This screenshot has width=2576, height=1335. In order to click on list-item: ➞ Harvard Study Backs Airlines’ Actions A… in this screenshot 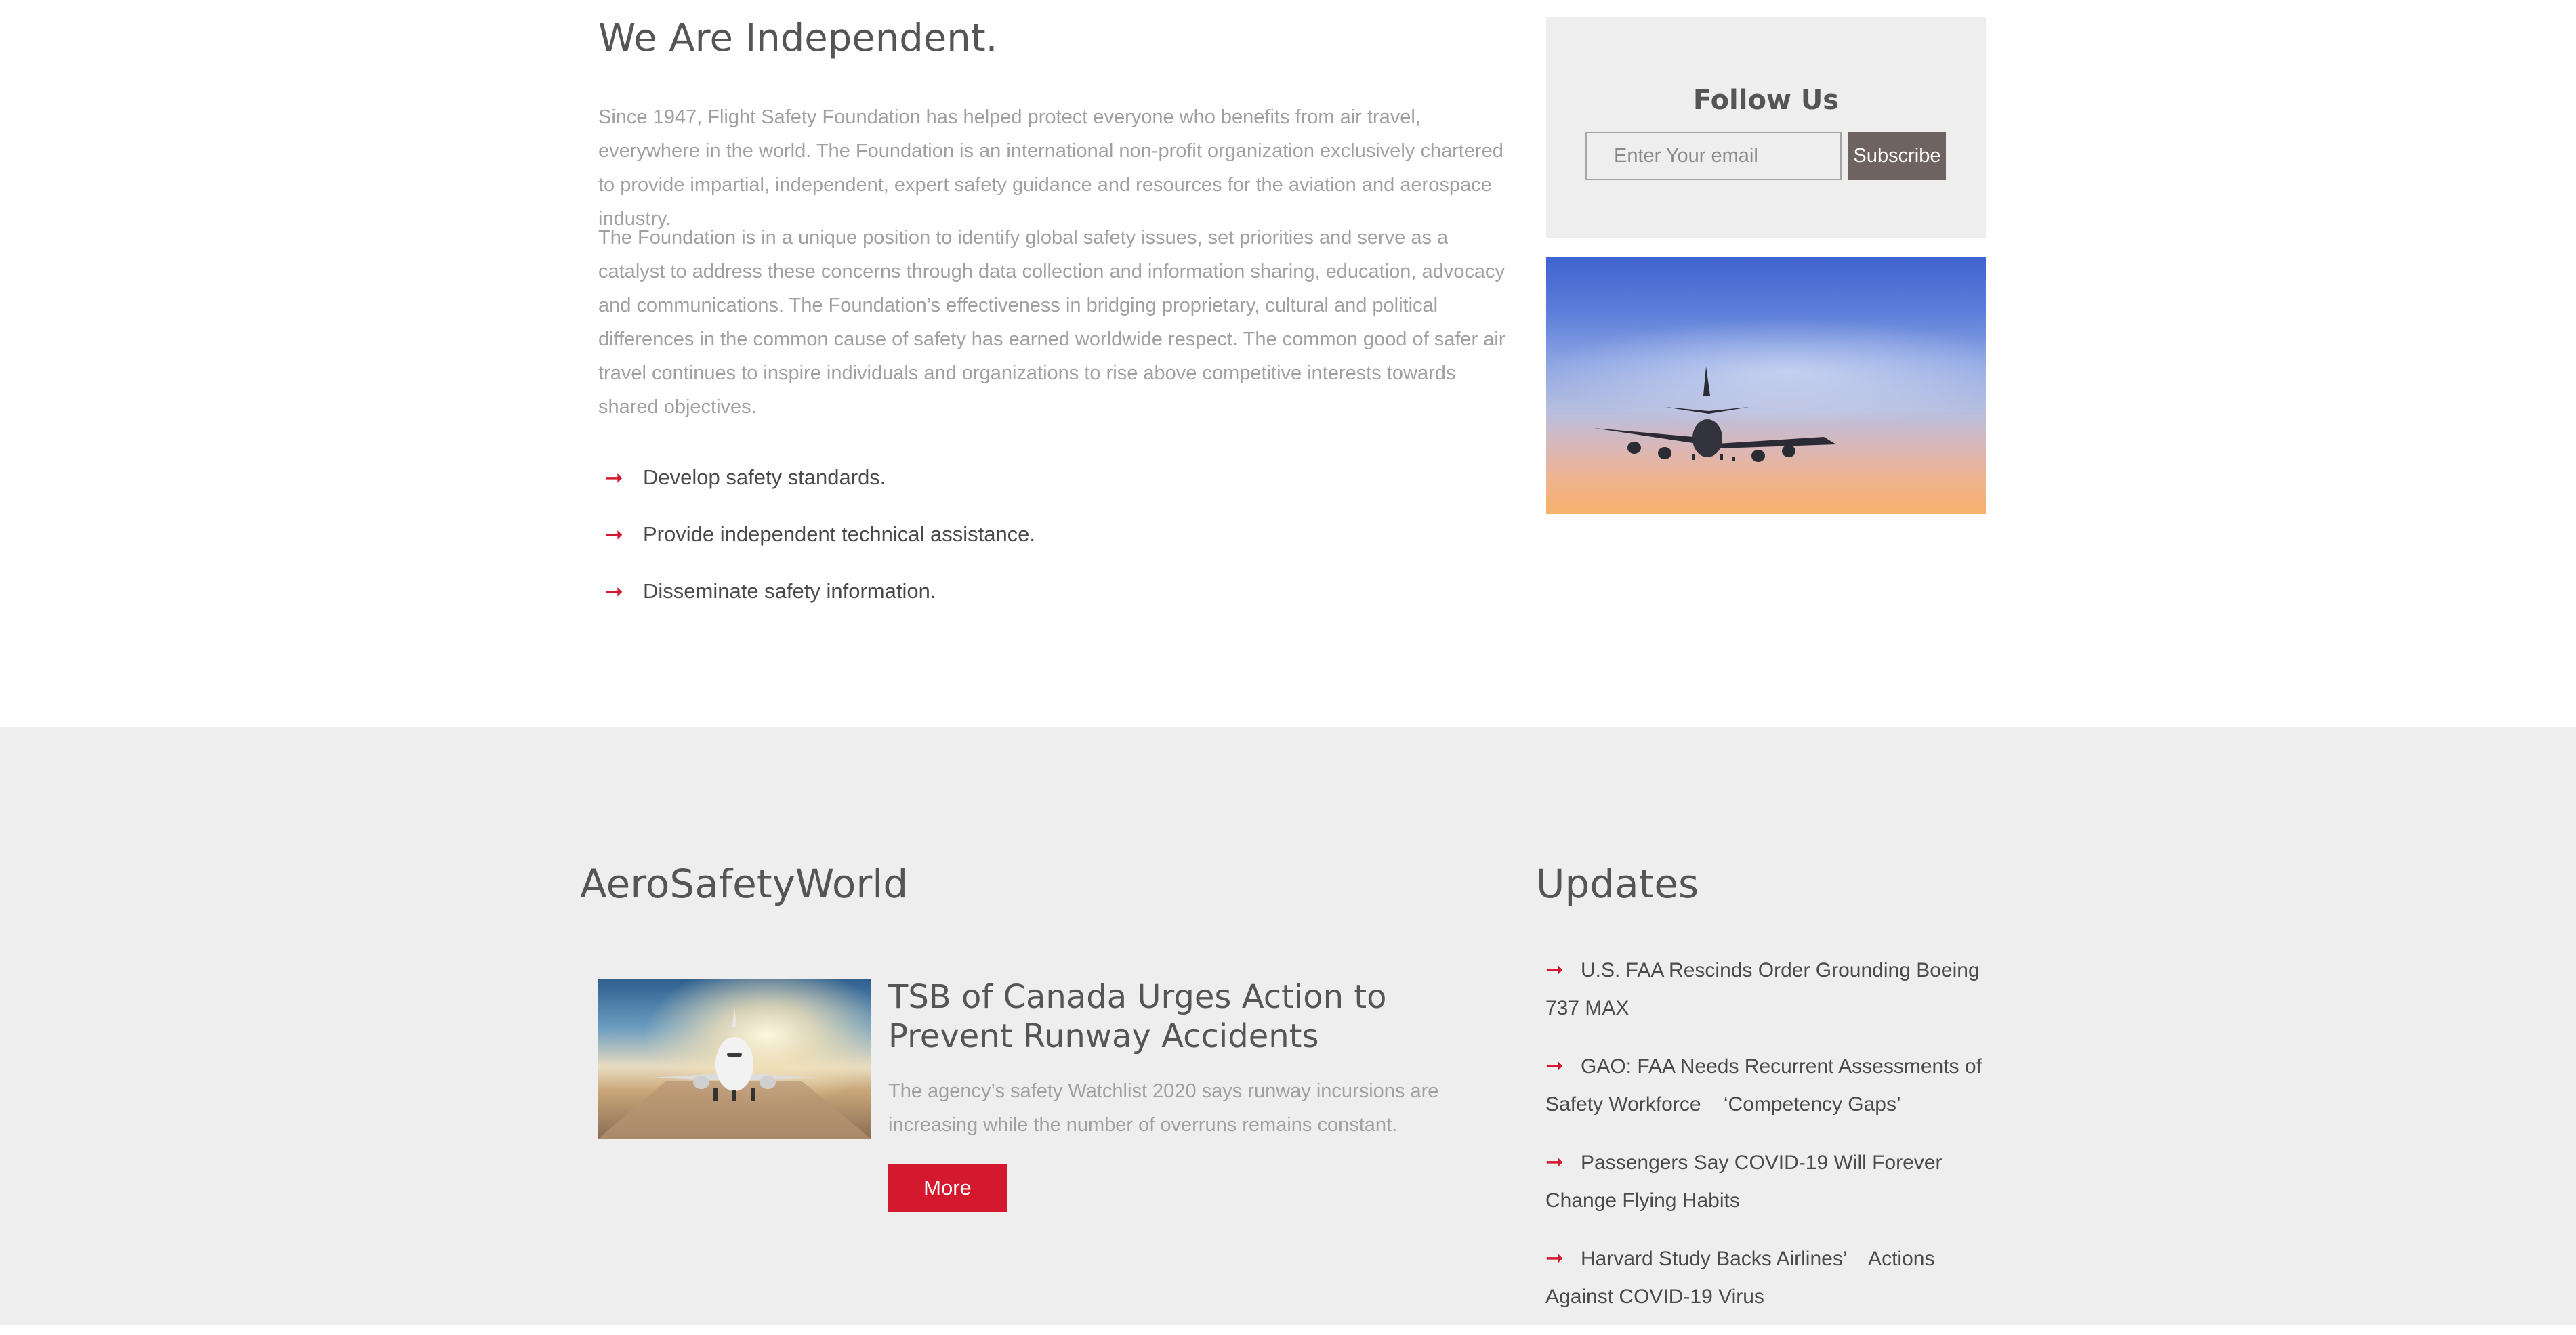, I will do `click(1765, 1277)`.